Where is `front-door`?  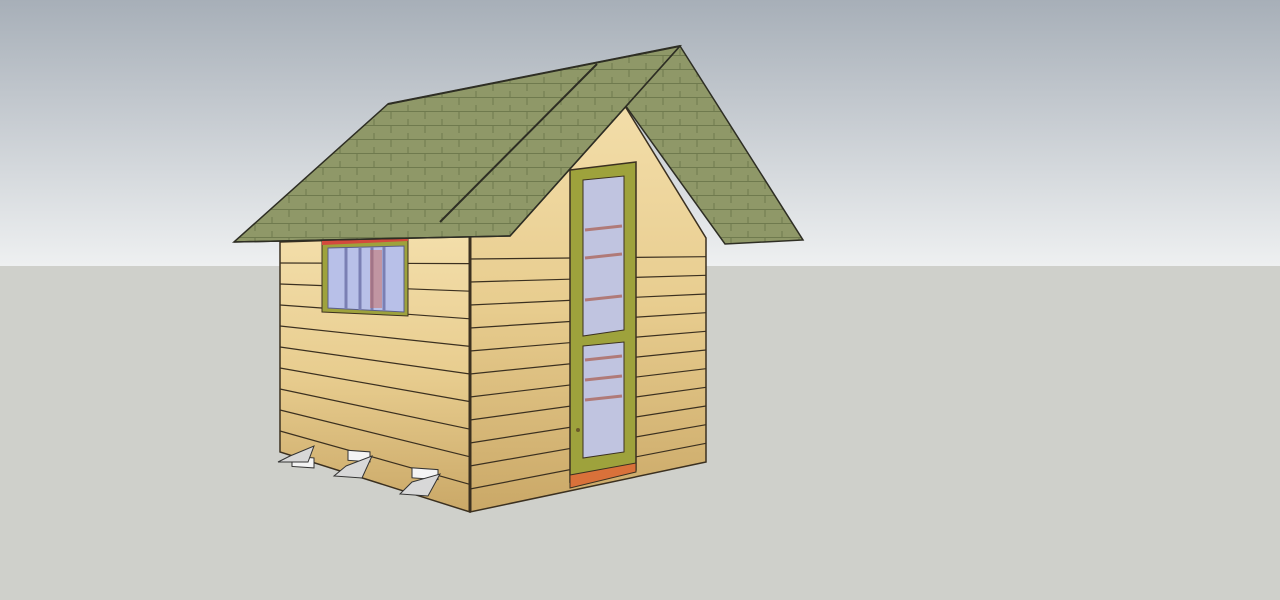
front-door is located at coordinates (603, 325).